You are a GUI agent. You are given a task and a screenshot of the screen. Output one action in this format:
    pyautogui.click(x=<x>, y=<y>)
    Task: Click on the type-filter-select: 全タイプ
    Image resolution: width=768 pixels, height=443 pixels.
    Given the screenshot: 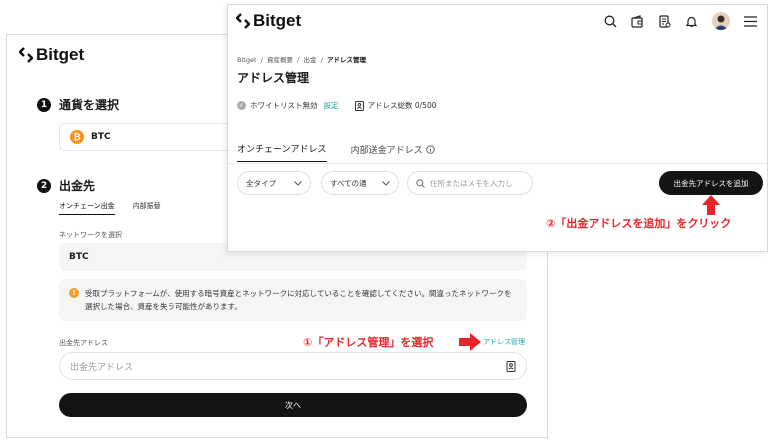 What is the action you would take?
    pyautogui.click(x=274, y=183)
    